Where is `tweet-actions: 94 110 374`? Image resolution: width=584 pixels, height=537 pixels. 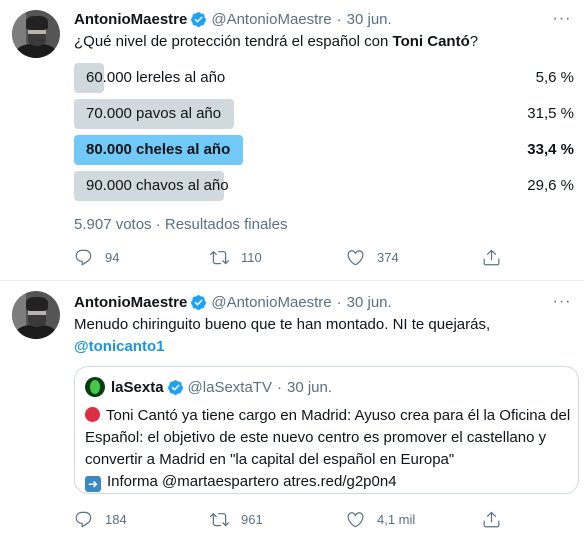 tweet-actions: 94 110 374 is located at coordinates (289, 257).